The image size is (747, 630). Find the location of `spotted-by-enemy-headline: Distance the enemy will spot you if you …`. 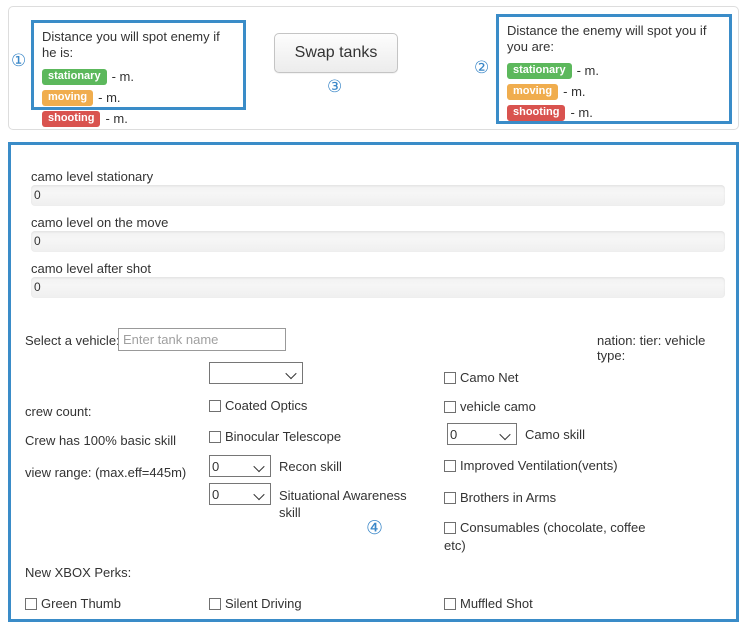

spotted-by-enemy-headline: Distance the enemy will spot you if you … is located at coordinates (607, 38).